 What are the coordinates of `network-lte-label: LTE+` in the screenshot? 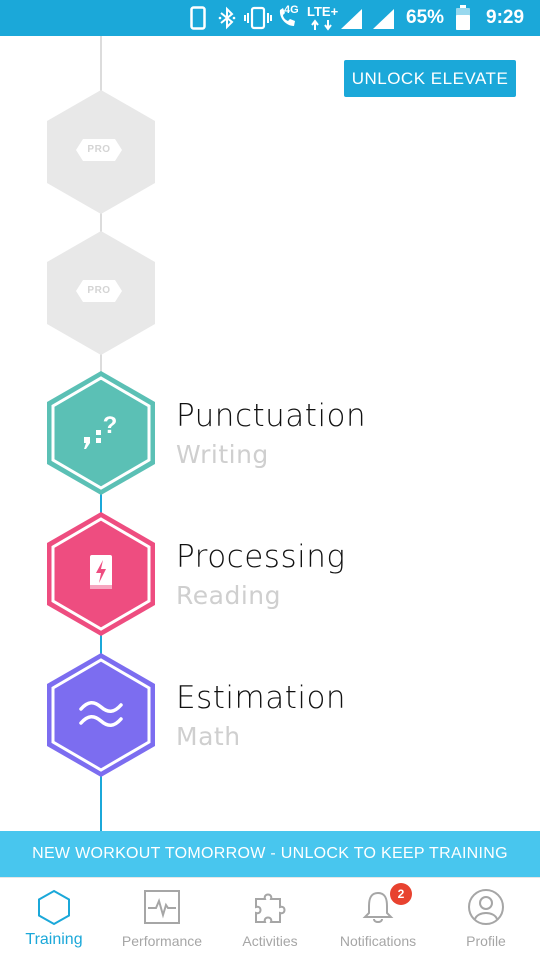 It's located at (323, 11).